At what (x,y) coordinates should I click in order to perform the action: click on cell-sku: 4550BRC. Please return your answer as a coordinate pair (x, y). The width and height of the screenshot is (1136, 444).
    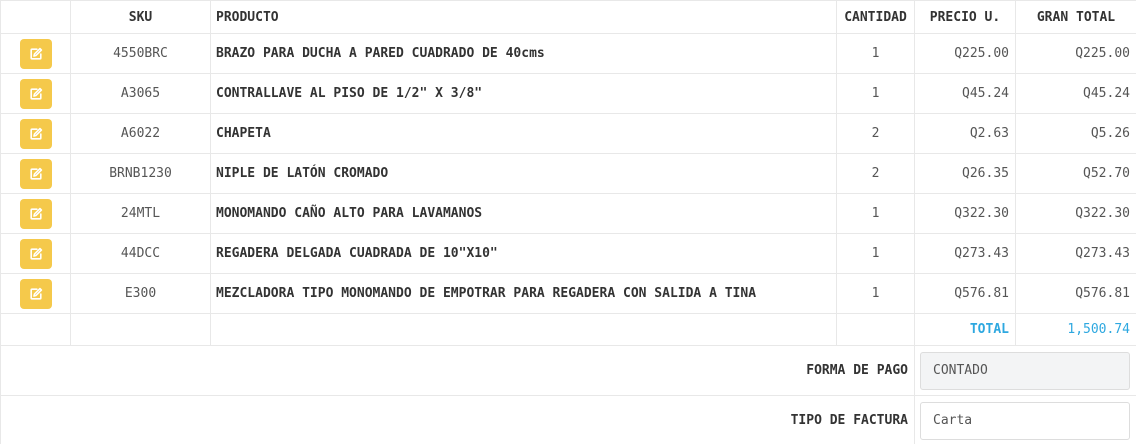
    Looking at the image, I should click on (140, 53).